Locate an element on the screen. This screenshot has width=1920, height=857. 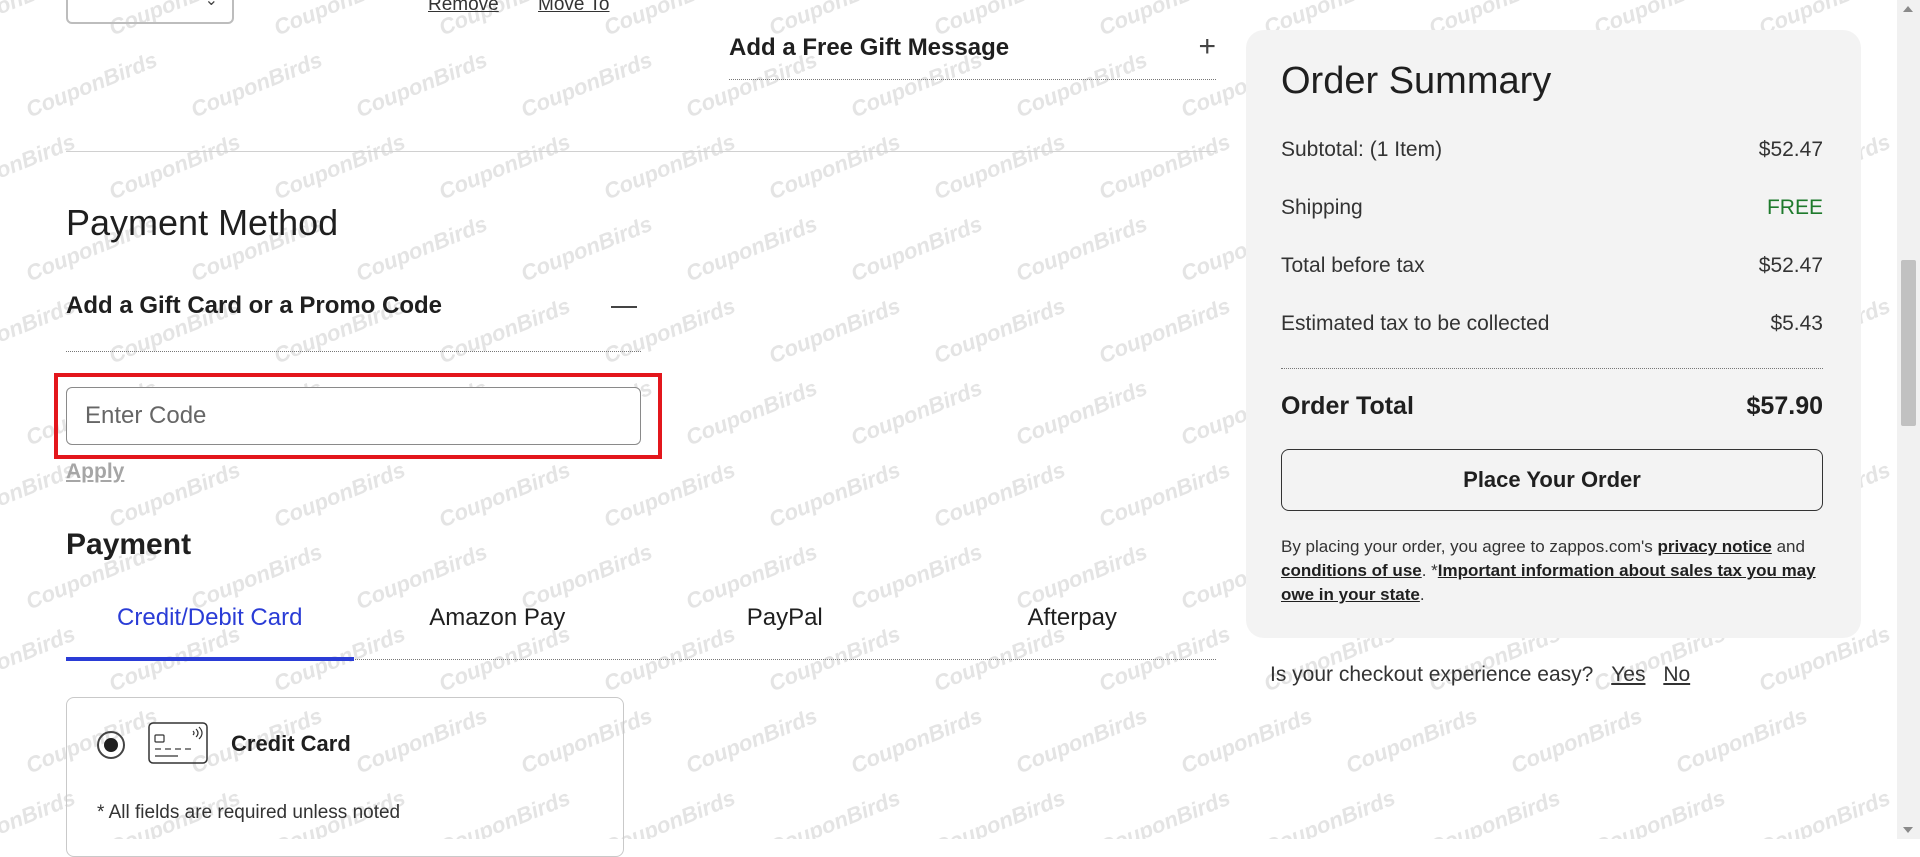
credit-card-radio is located at coordinates (111, 745).